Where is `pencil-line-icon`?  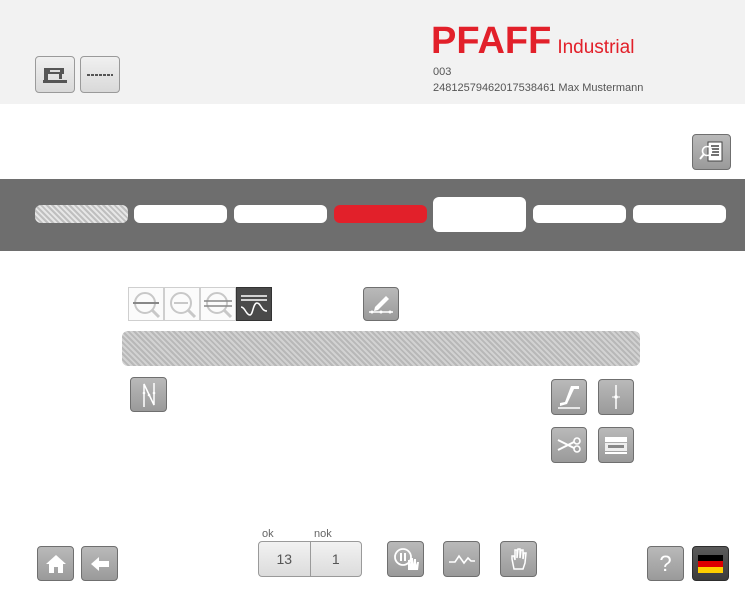
pencil-line-icon is located at coordinates (381, 305).